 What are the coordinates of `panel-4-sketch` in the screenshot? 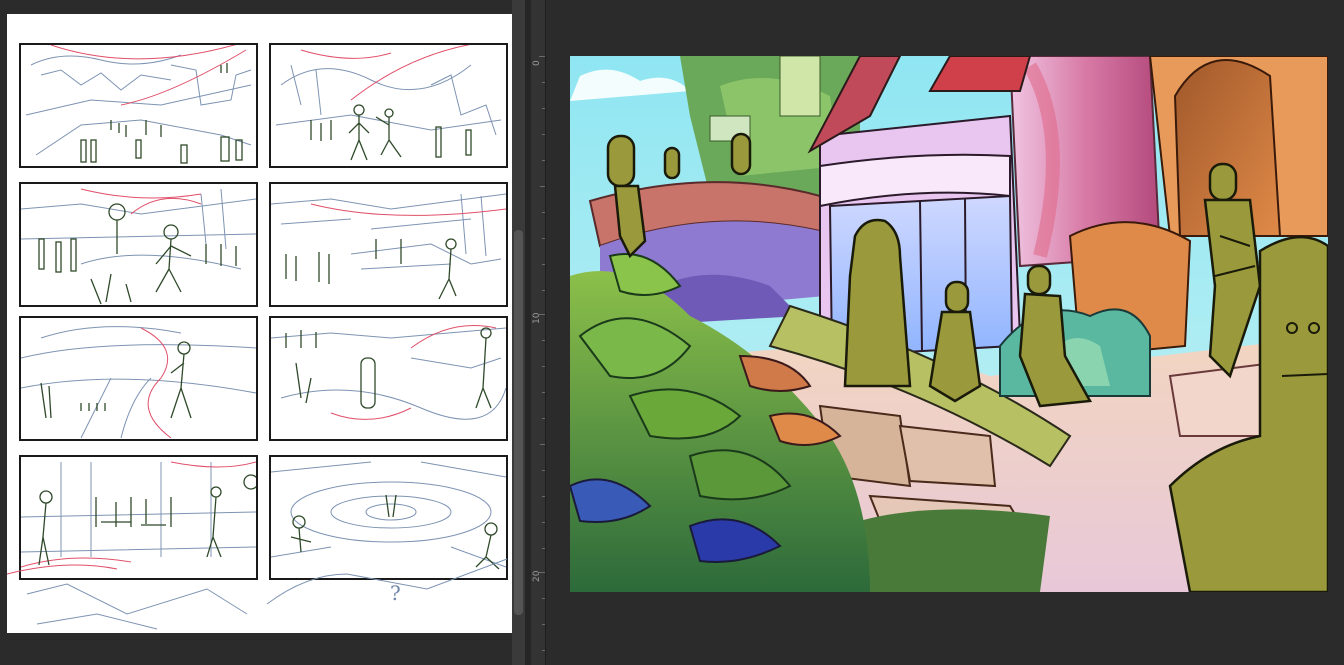 It's located at (388, 246).